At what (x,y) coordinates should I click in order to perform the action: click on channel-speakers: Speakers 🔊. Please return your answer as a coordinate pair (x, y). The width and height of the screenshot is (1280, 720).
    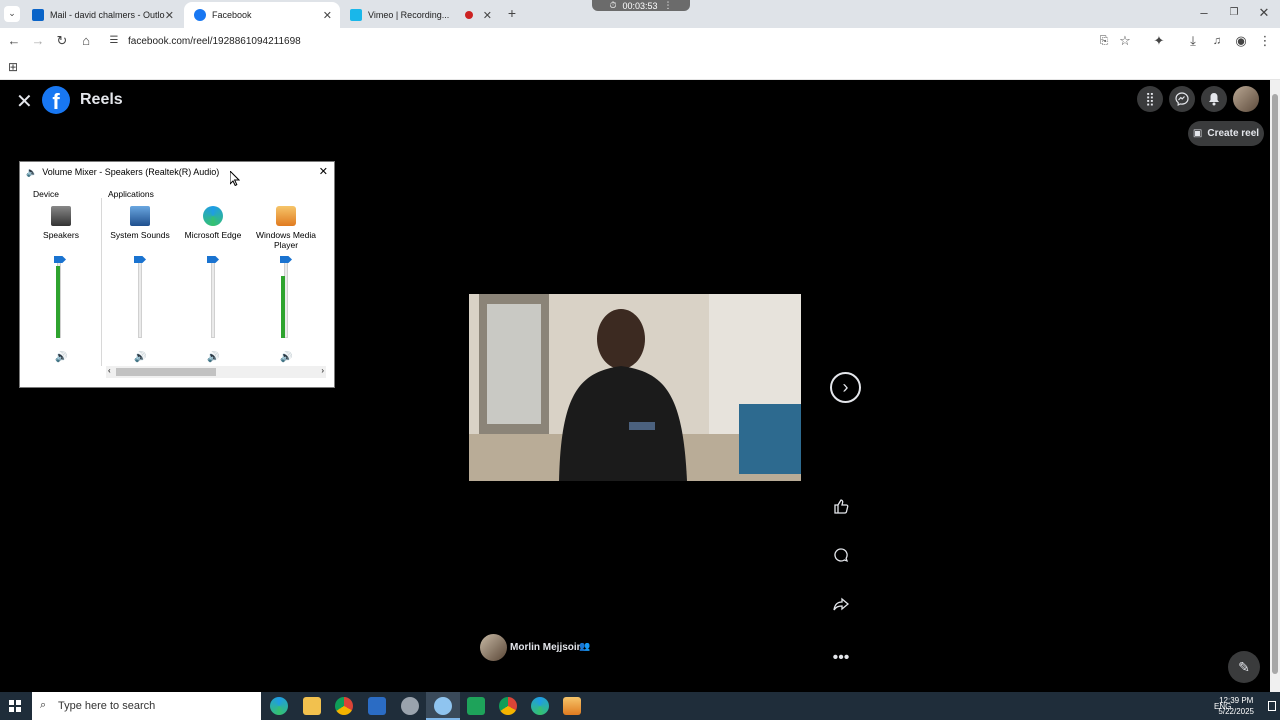
    Looking at the image, I should click on (61, 284).